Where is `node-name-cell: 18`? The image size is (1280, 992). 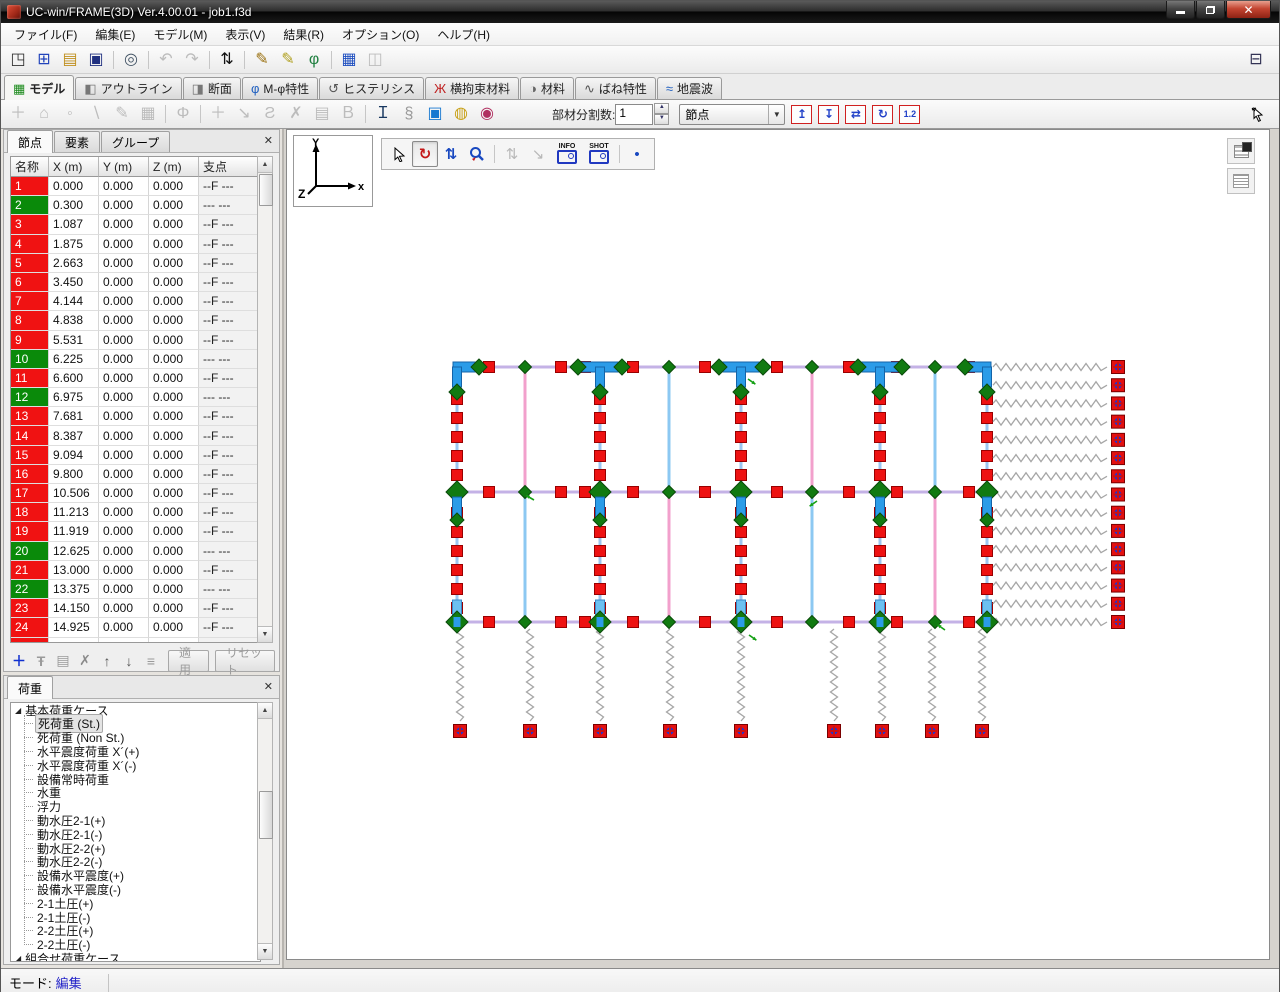 node-name-cell: 18 is located at coordinates (30, 513).